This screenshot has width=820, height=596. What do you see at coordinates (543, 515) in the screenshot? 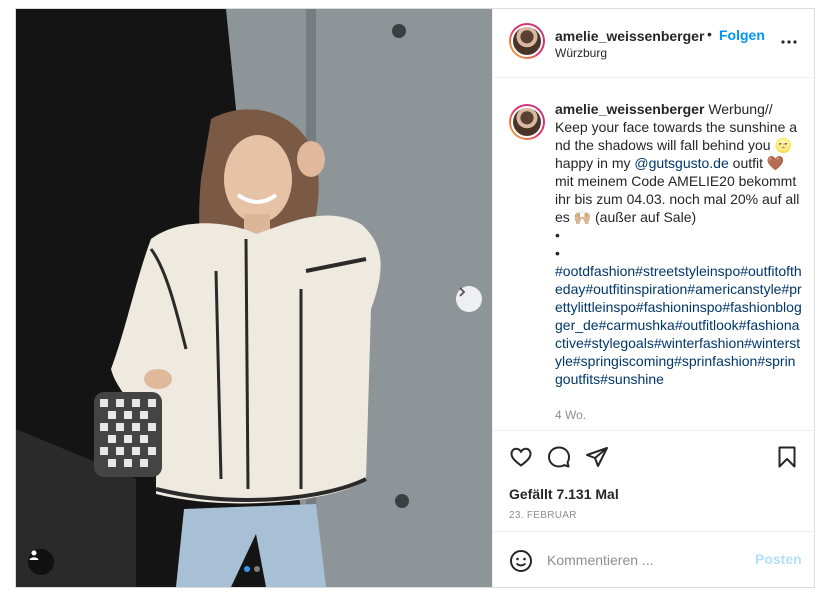
I see `post-date: 23. FEBRUAR` at bounding box center [543, 515].